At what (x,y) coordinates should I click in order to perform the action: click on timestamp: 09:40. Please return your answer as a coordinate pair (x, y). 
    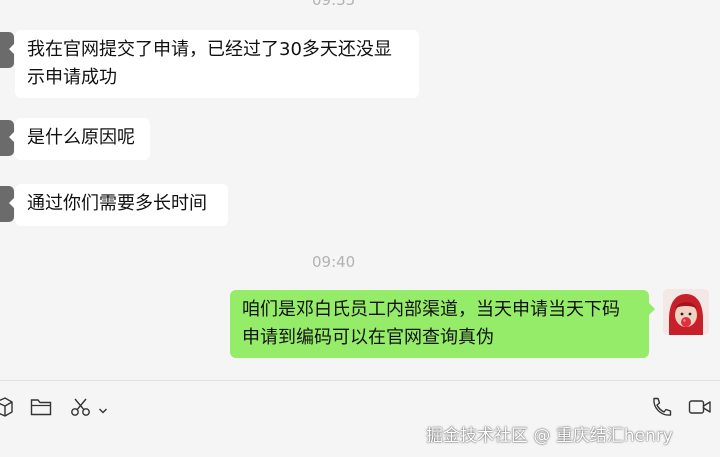
    Looking at the image, I should click on (334, 262).